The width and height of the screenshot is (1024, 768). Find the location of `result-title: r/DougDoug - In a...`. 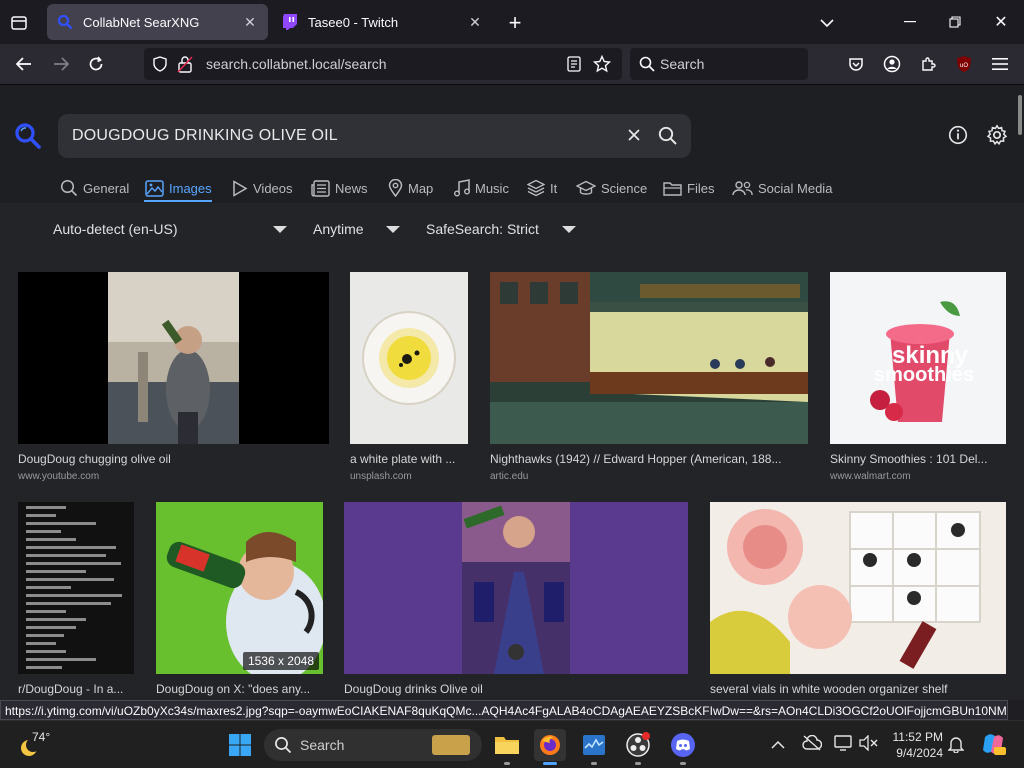

result-title: r/DougDoug - In a... is located at coordinates (76, 689).